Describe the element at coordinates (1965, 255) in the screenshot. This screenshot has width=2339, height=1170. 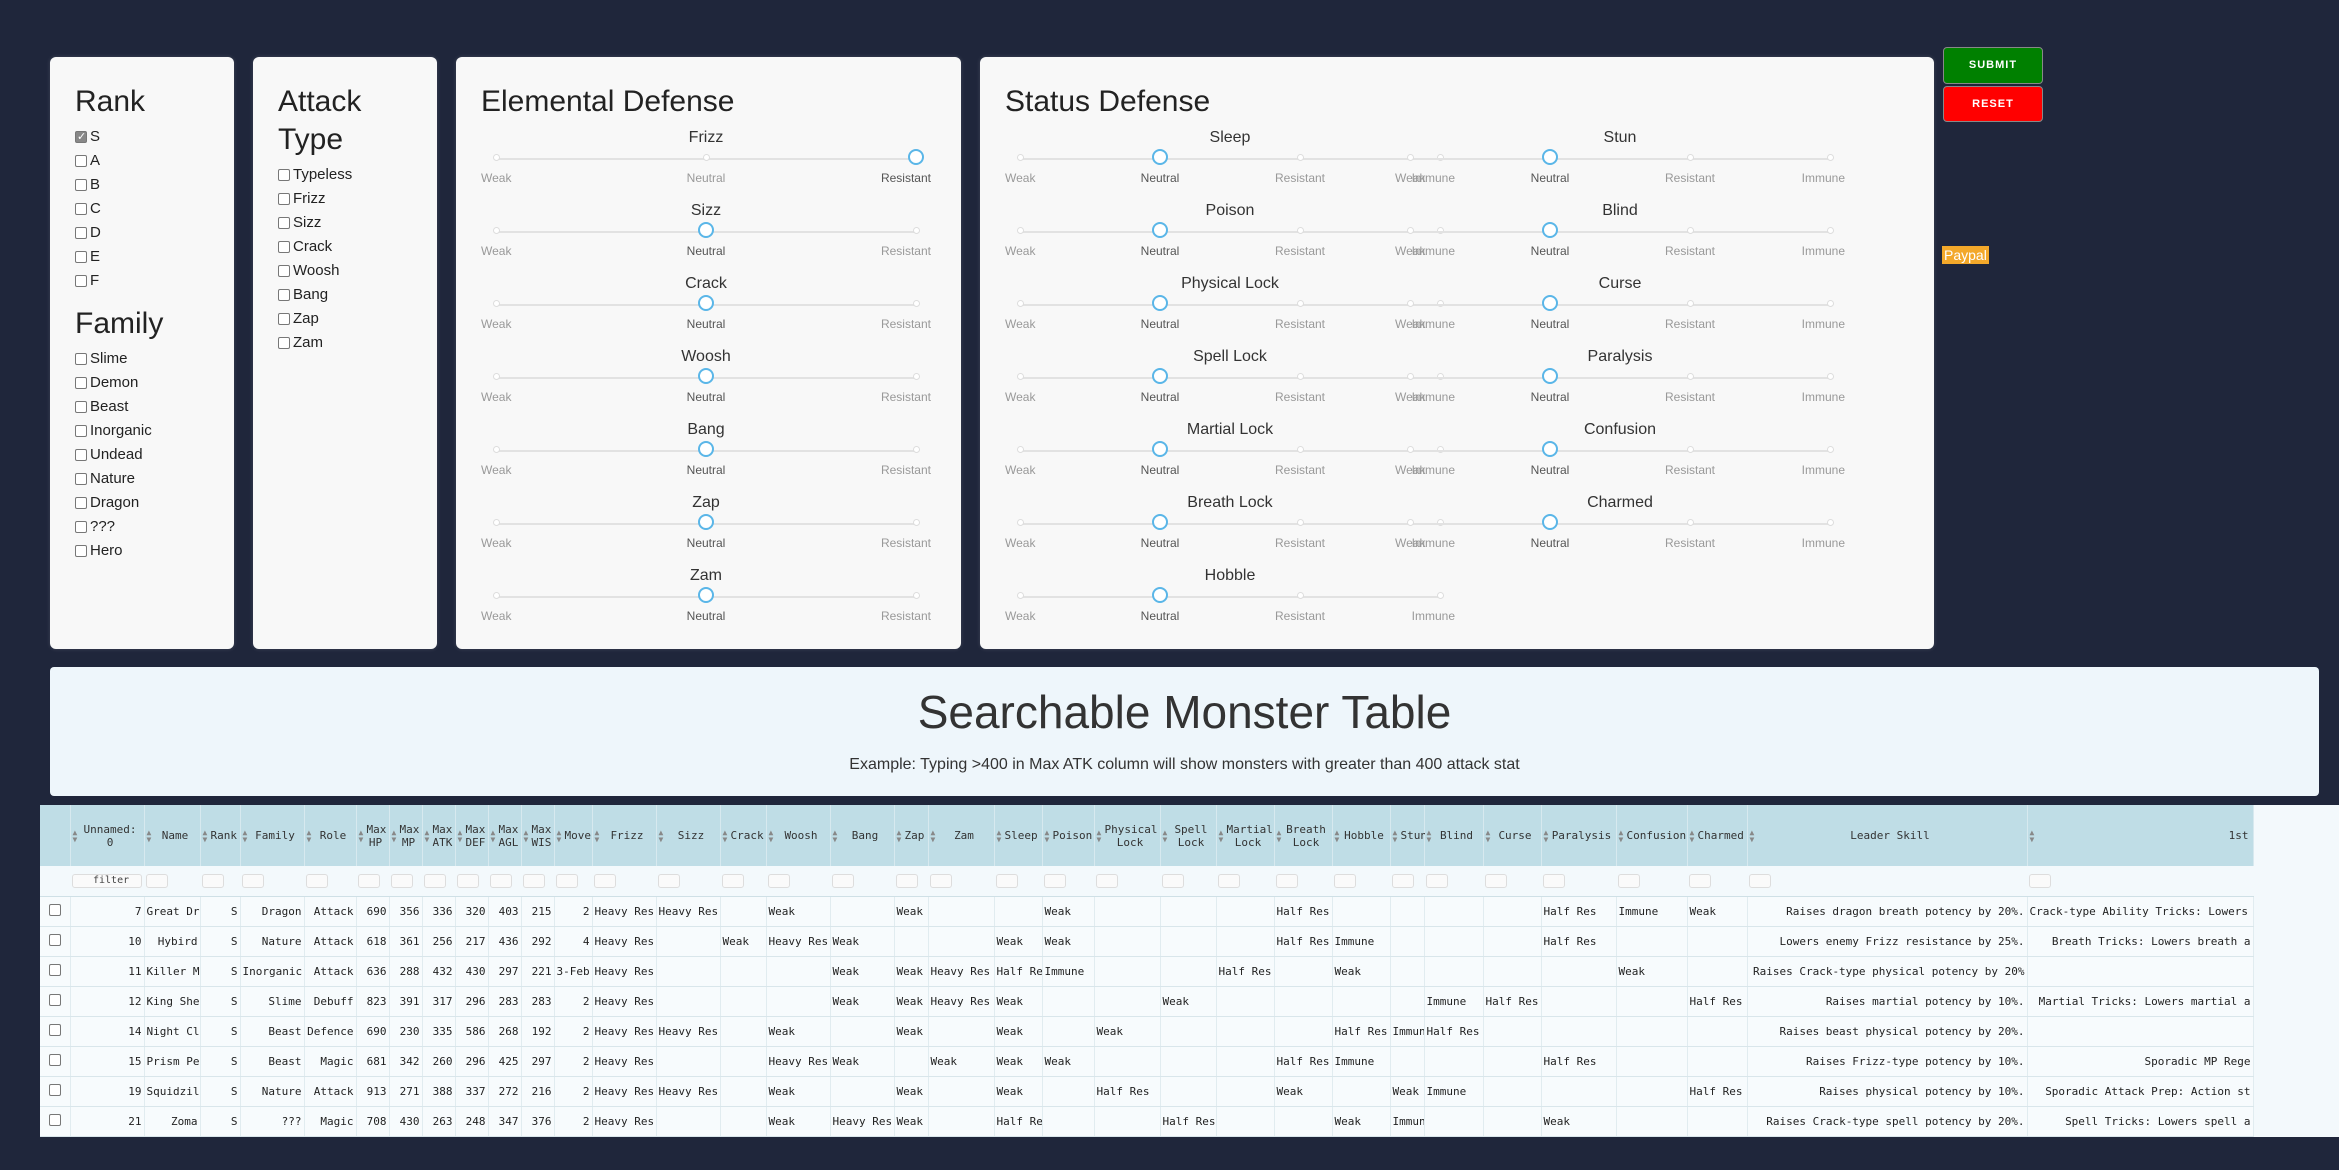
I see `paypal-link: Paypal` at that location.